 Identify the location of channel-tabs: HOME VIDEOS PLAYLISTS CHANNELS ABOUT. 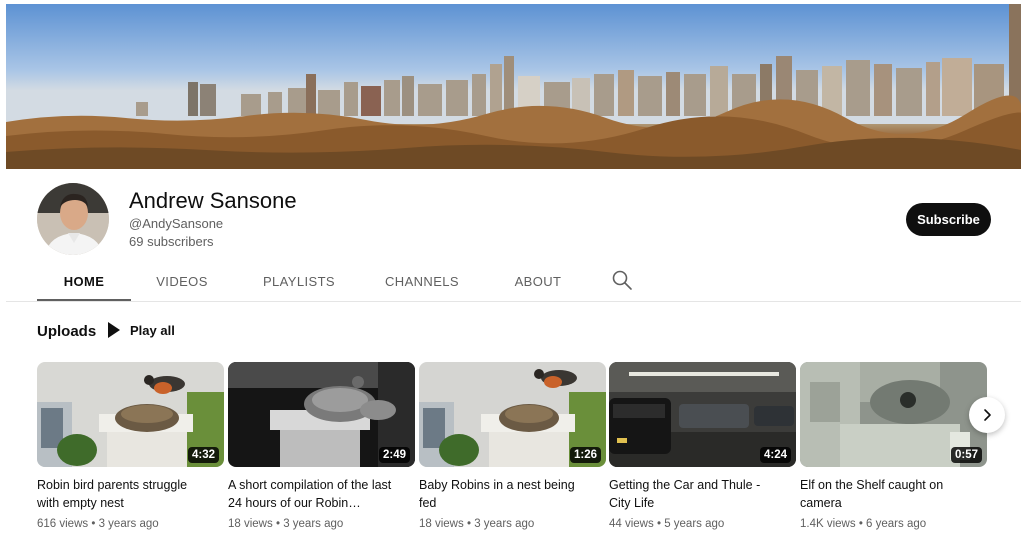
(313, 281).